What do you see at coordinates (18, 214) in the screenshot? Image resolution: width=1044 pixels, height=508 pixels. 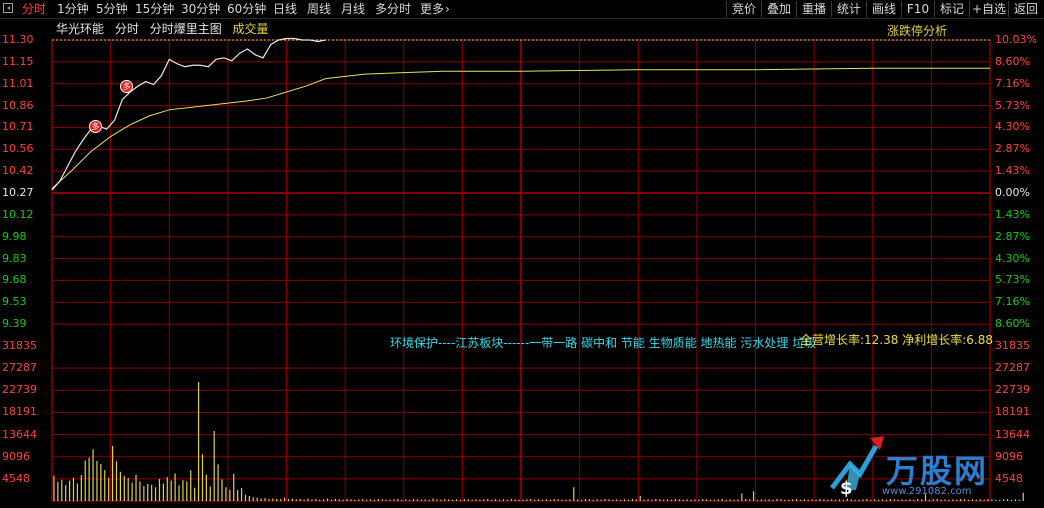 I see `price-tick: 10.12` at bounding box center [18, 214].